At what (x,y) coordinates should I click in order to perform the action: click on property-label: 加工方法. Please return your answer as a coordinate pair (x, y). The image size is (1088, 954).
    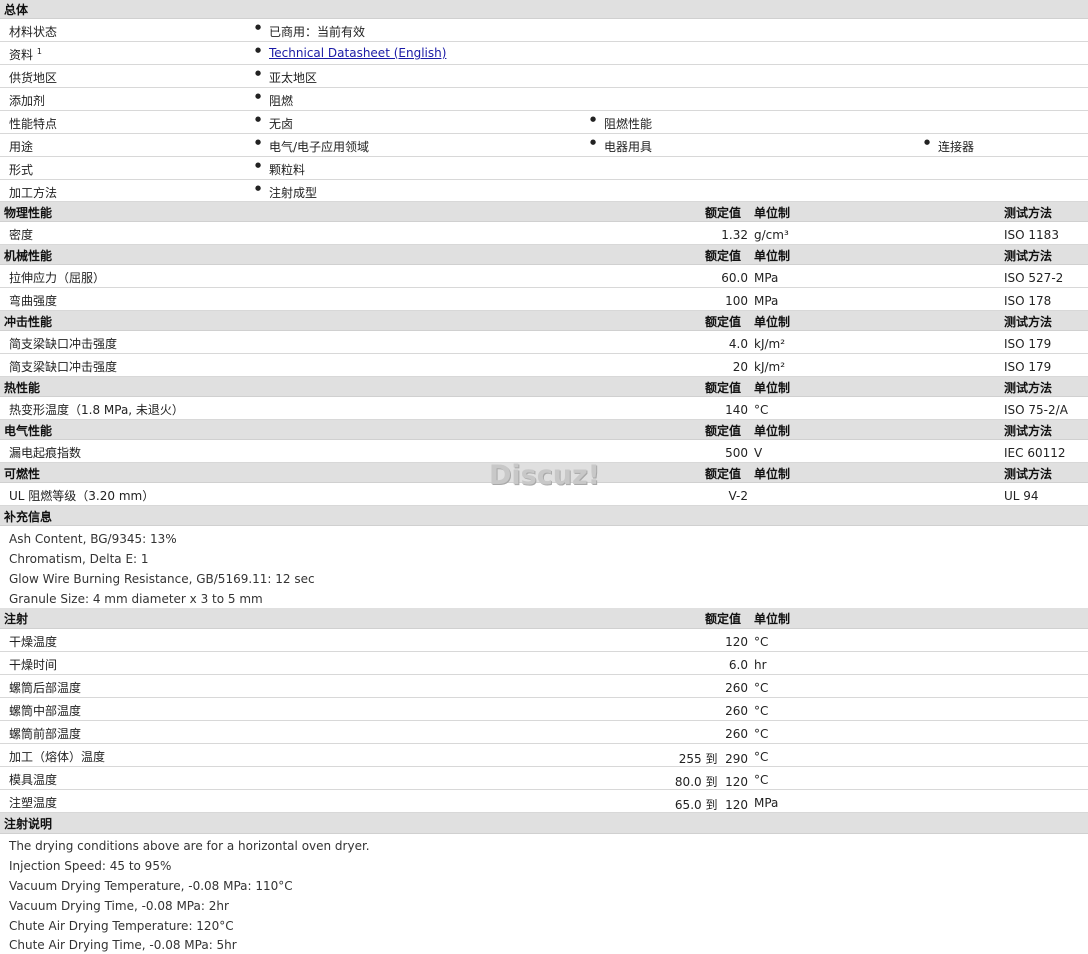
    Looking at the image, I should click on (33, 193).